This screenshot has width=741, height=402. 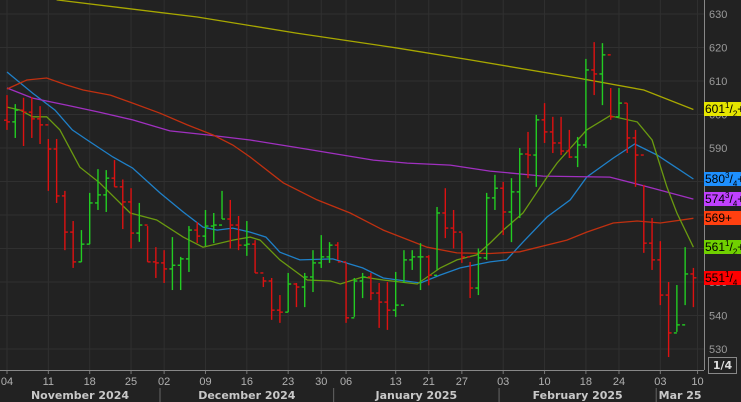 What do you see at coordinates (247, 395) in the screenshot?
I see `month-label: December 2024` at bounding box center [247, 395].